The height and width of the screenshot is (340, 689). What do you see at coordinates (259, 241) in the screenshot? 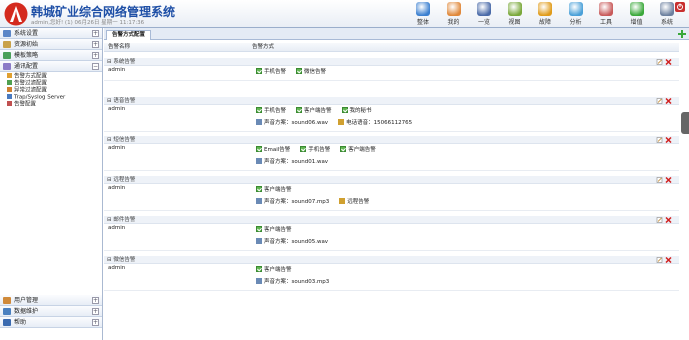
I see `speaker-icon` at bounding box center [259, 241].